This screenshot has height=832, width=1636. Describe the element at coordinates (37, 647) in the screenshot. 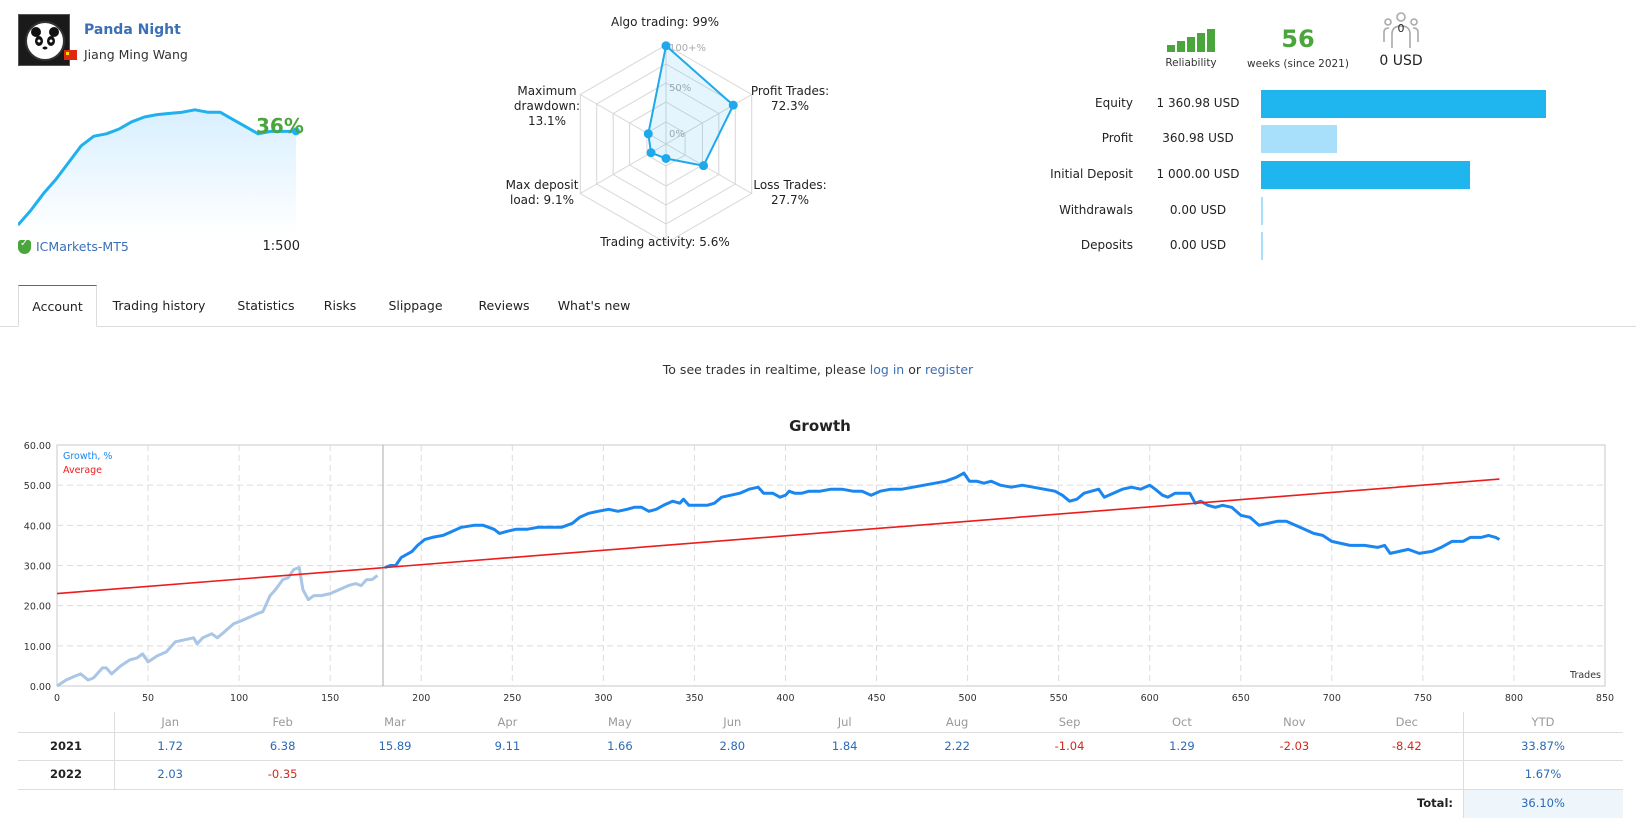

I see `y-tick-label: 10.00` at that location.